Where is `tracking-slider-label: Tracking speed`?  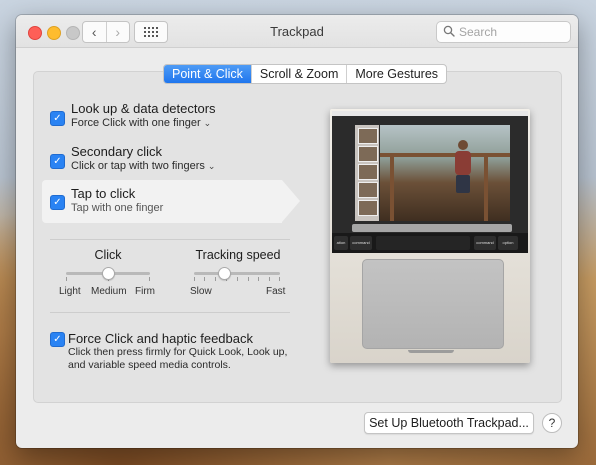 tracking-slider-label: Tracking speed is located at coordinates (238, 255).